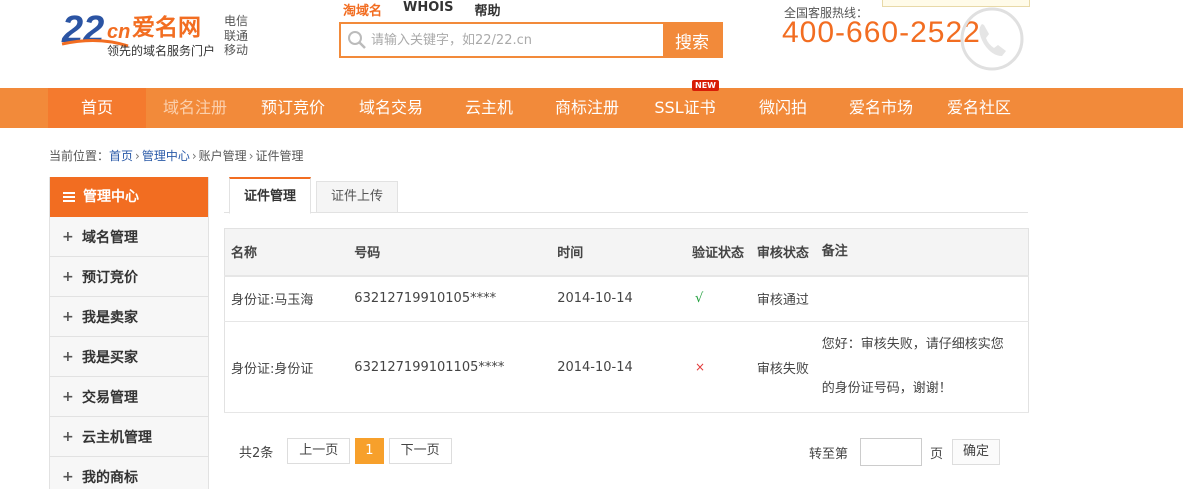 Image resolution: width=1183 pixels, height=489 pixels. I want to click on pagination: 共2条 上一页 1 下一页, so click(348, 451).